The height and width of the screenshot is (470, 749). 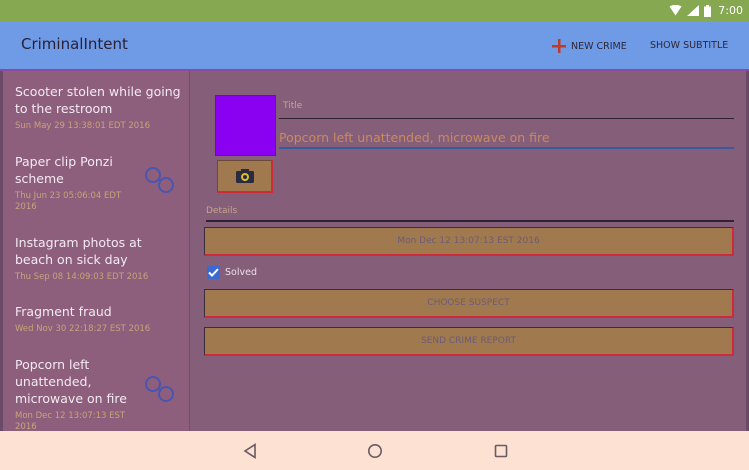 I want to click on recents-icon, so click(x=501, y=451).